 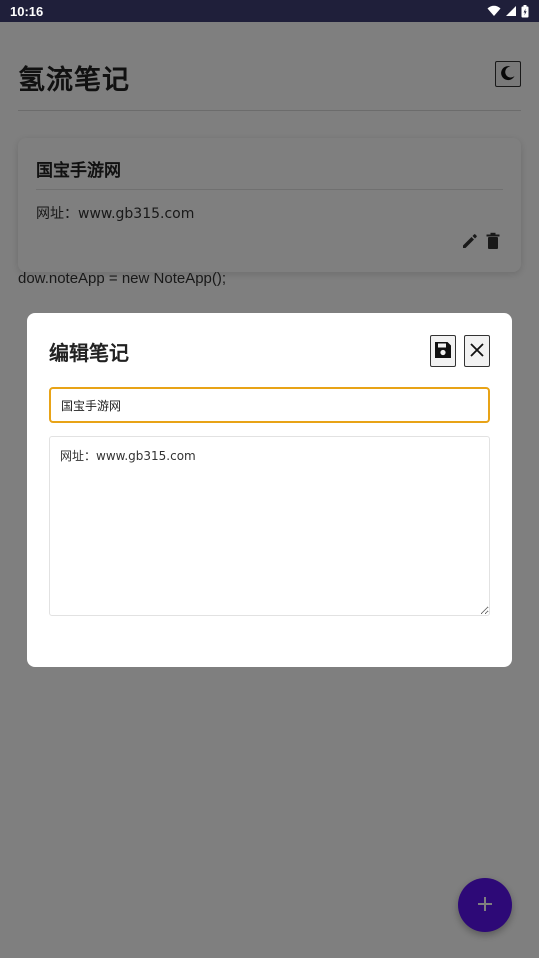 I want to click on save-icon, so click(x=443, y=351).